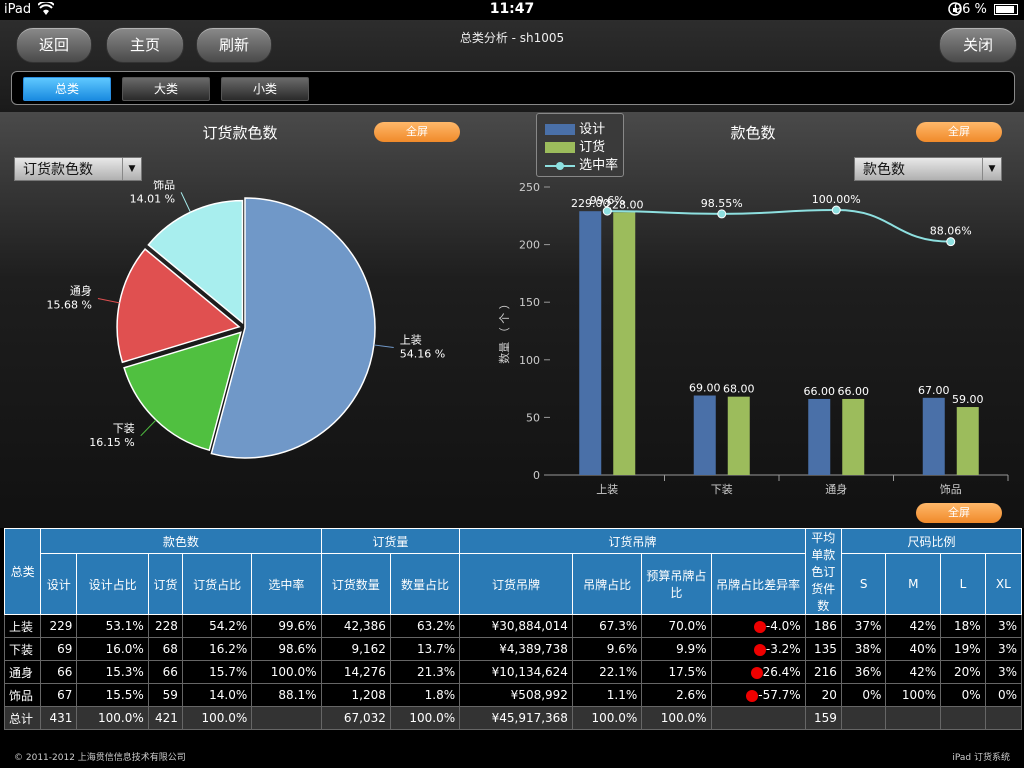  What do you see at coordinates (165, 672) in the screenshot?
I see `table-cell: 66` at bounding box center [165, 672].